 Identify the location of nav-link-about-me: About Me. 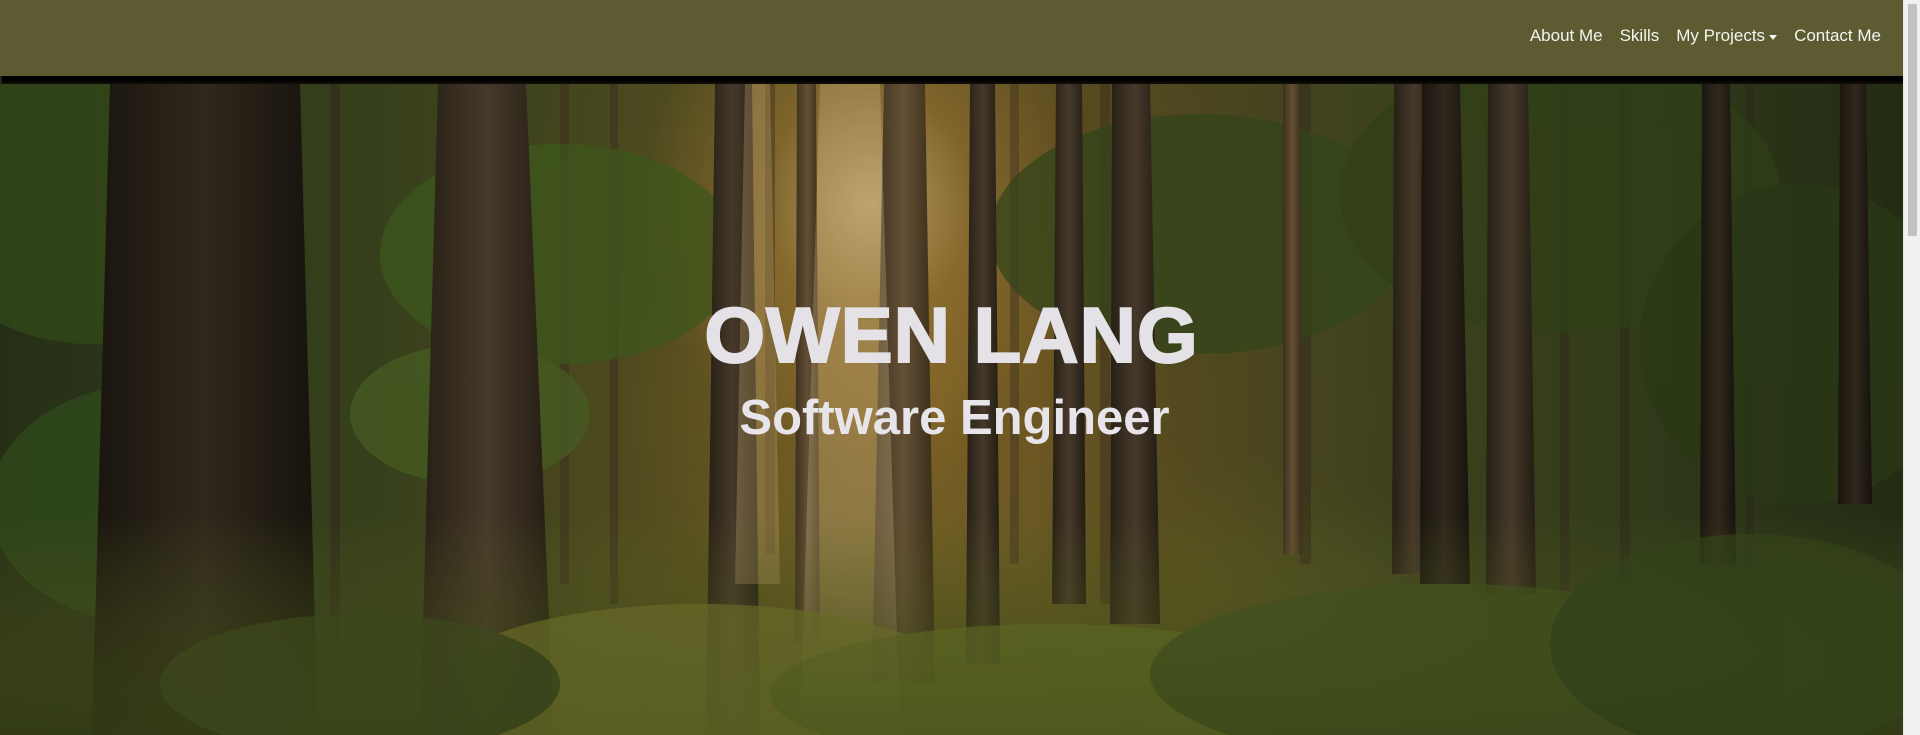
(1566, 36).